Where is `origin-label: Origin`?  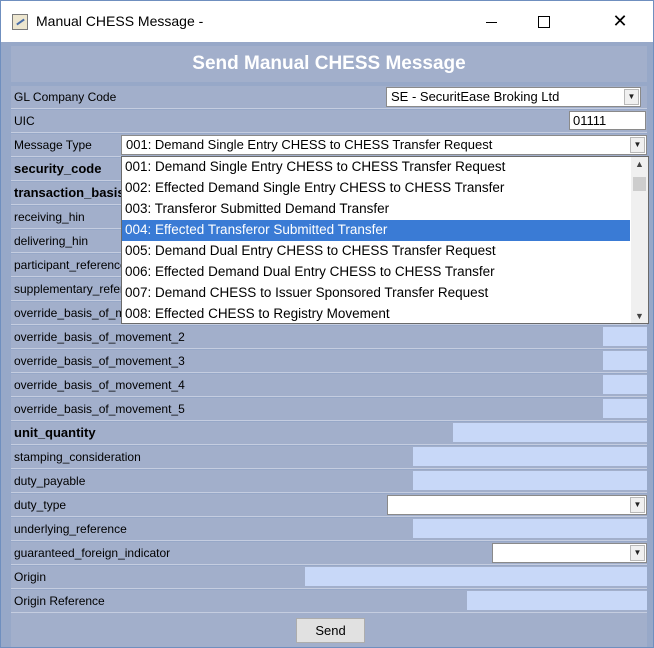
origin-label: Origin is located at coordinates (30, 577).